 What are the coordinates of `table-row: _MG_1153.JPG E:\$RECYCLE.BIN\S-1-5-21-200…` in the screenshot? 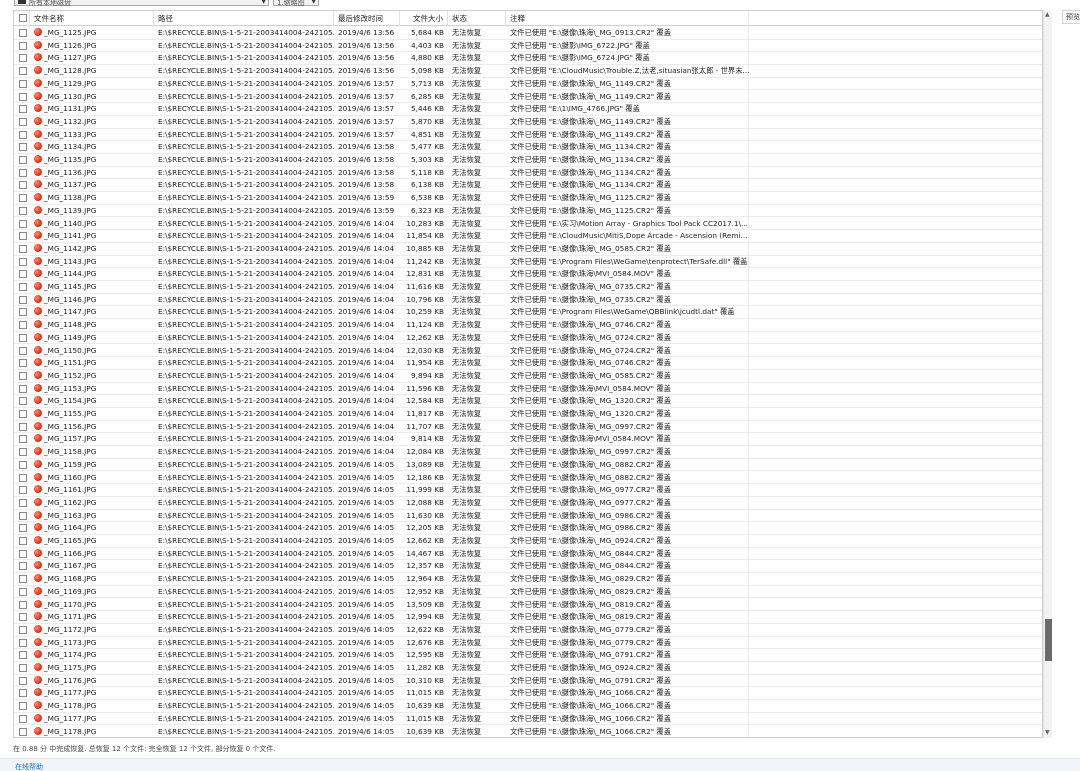 It's located at (528, 389).